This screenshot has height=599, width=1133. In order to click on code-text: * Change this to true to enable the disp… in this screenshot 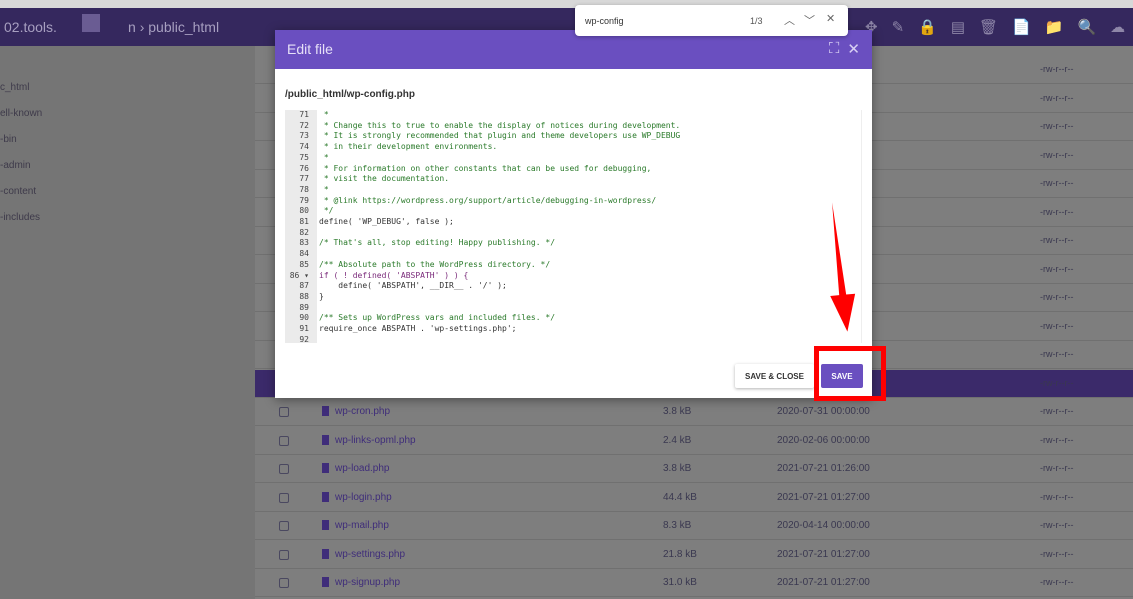, I will do `click(500, 125)`.